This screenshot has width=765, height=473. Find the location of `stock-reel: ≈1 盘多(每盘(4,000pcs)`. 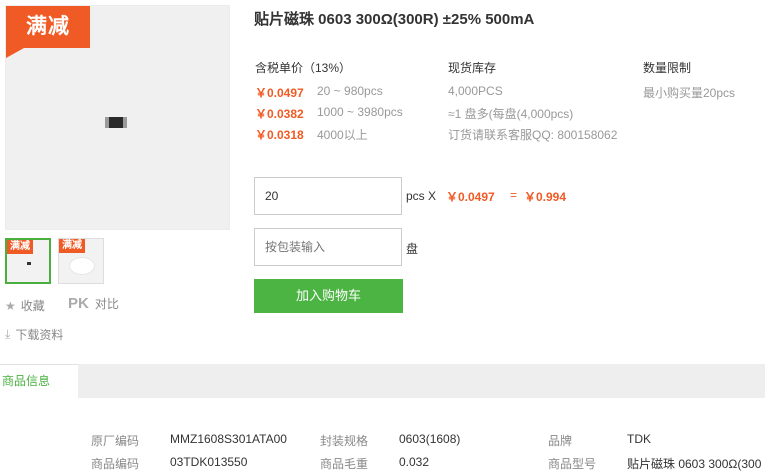

stock-reel: ≈1 盘多(每盘(4,000pcs) is located at coordinates (511, 114).